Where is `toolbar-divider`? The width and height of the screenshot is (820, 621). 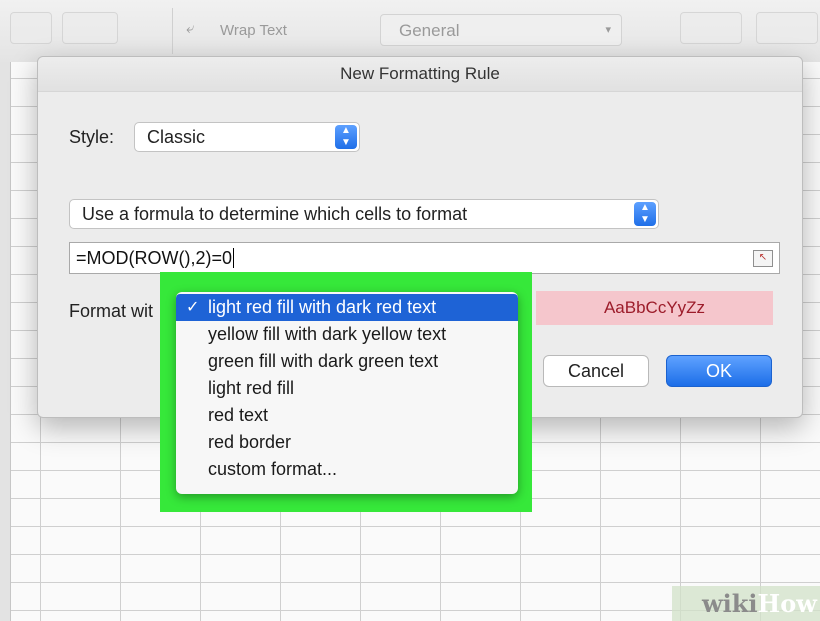 toolbar-divider is located at coordinates (172, 31).